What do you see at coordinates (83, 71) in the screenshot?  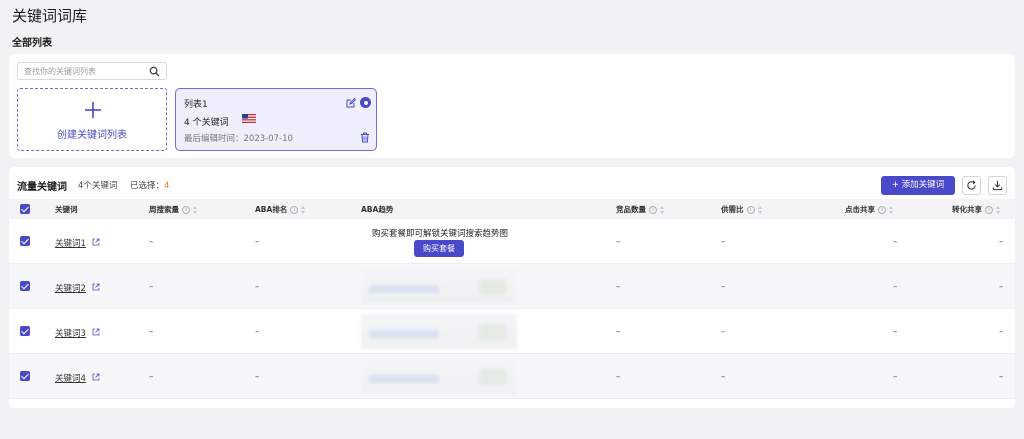 I see `search-input` at bounding box center [83, 71].